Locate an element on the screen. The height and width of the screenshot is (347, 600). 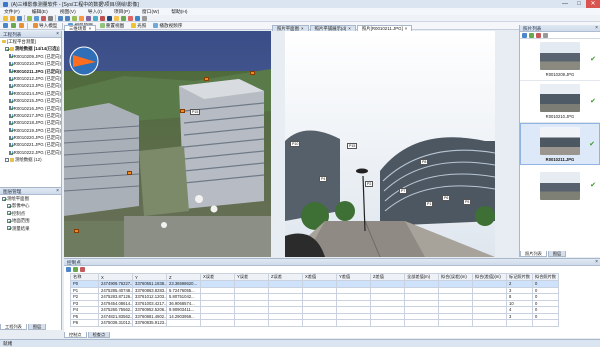
refresh-icon is located at coordinates (531, 35).